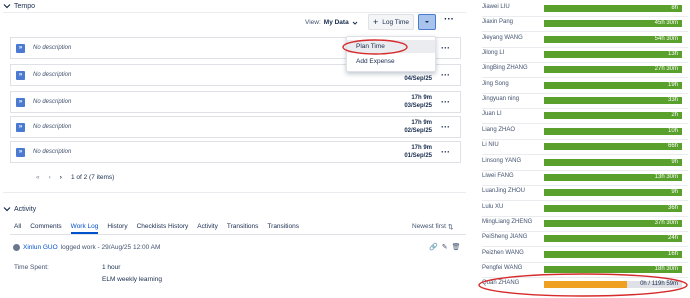 The width and height of the screenshot is (690, 298). What do you see at coordinates (31, 267) in the screenshot?
I see `time-spent-label: Time Spent:` at bounding box center [31, 267].